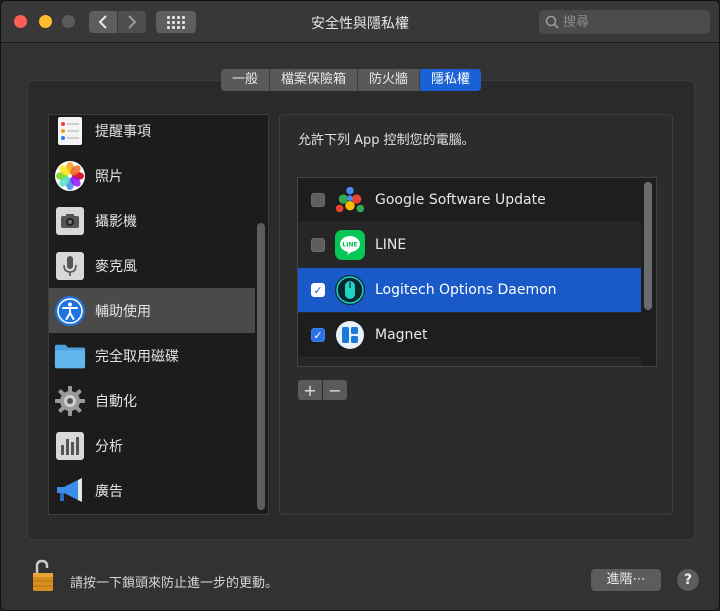  I want to click on sidebar-item-full-disk-access: 完全取用磁碟, so click(152, 355).